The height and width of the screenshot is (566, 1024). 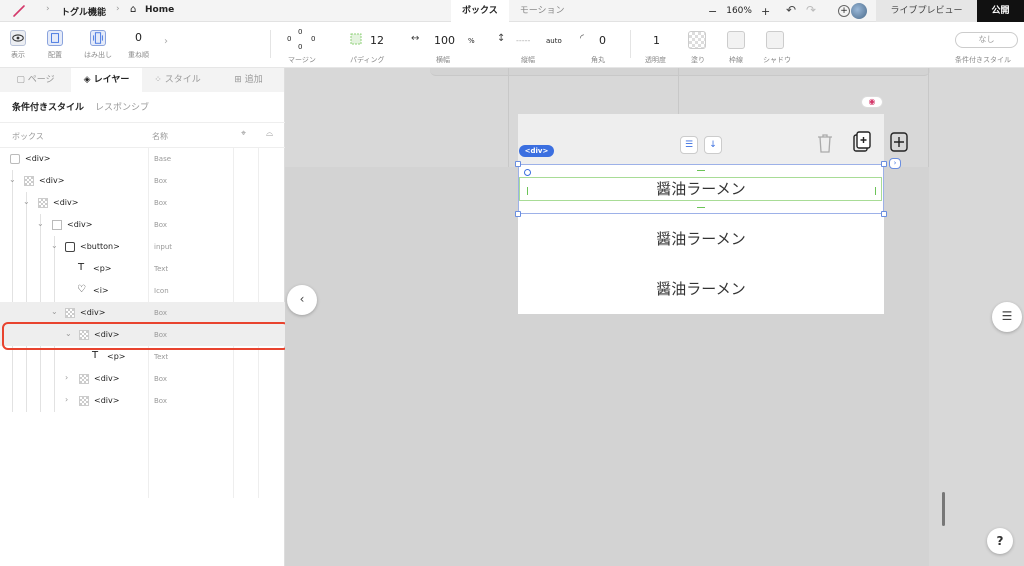 I want to click on margin-top-value: 0, so click(x=300, y=32).